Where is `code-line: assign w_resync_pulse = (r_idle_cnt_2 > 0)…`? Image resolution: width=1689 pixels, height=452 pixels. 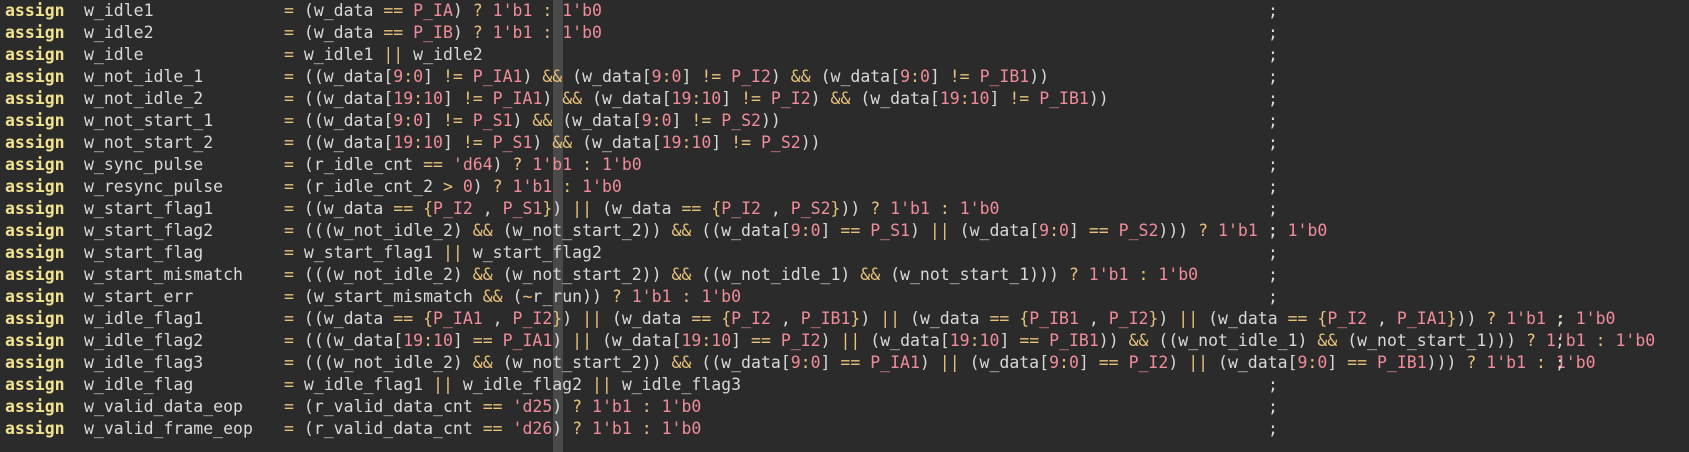
code-line: assign w_resync_pulse = (r_idle_cnt_2 > 0)… is located at coordinates (844, 187).